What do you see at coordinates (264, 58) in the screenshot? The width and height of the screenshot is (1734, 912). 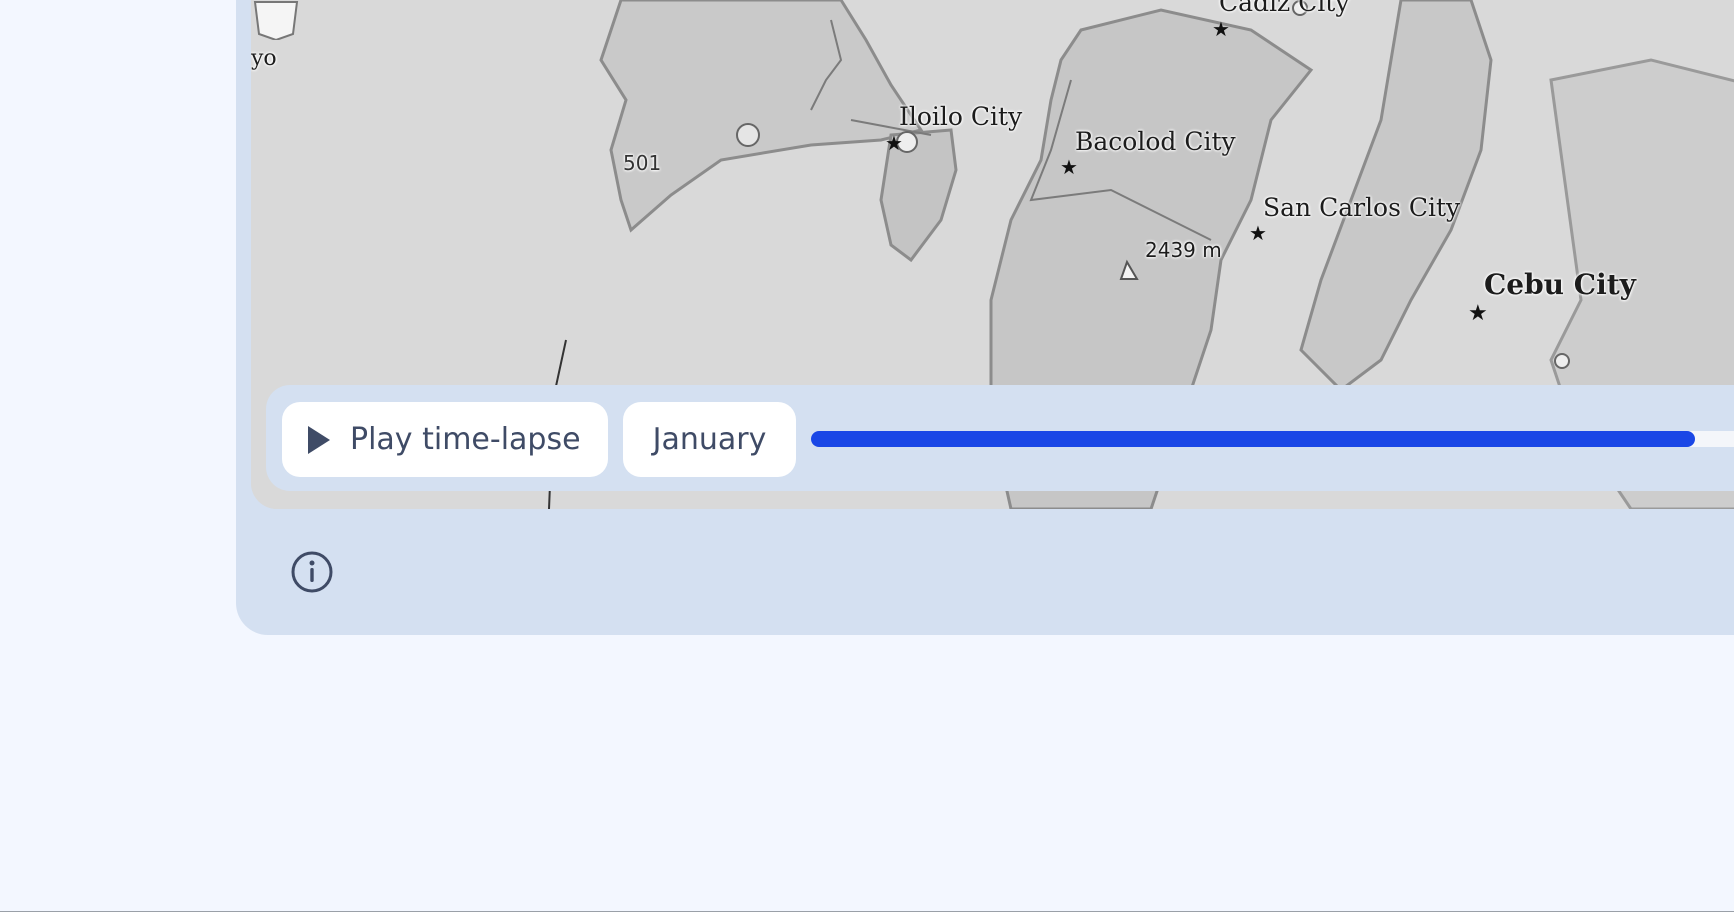 I see `map-label-yo: yo` at bounding box center [264, 58].